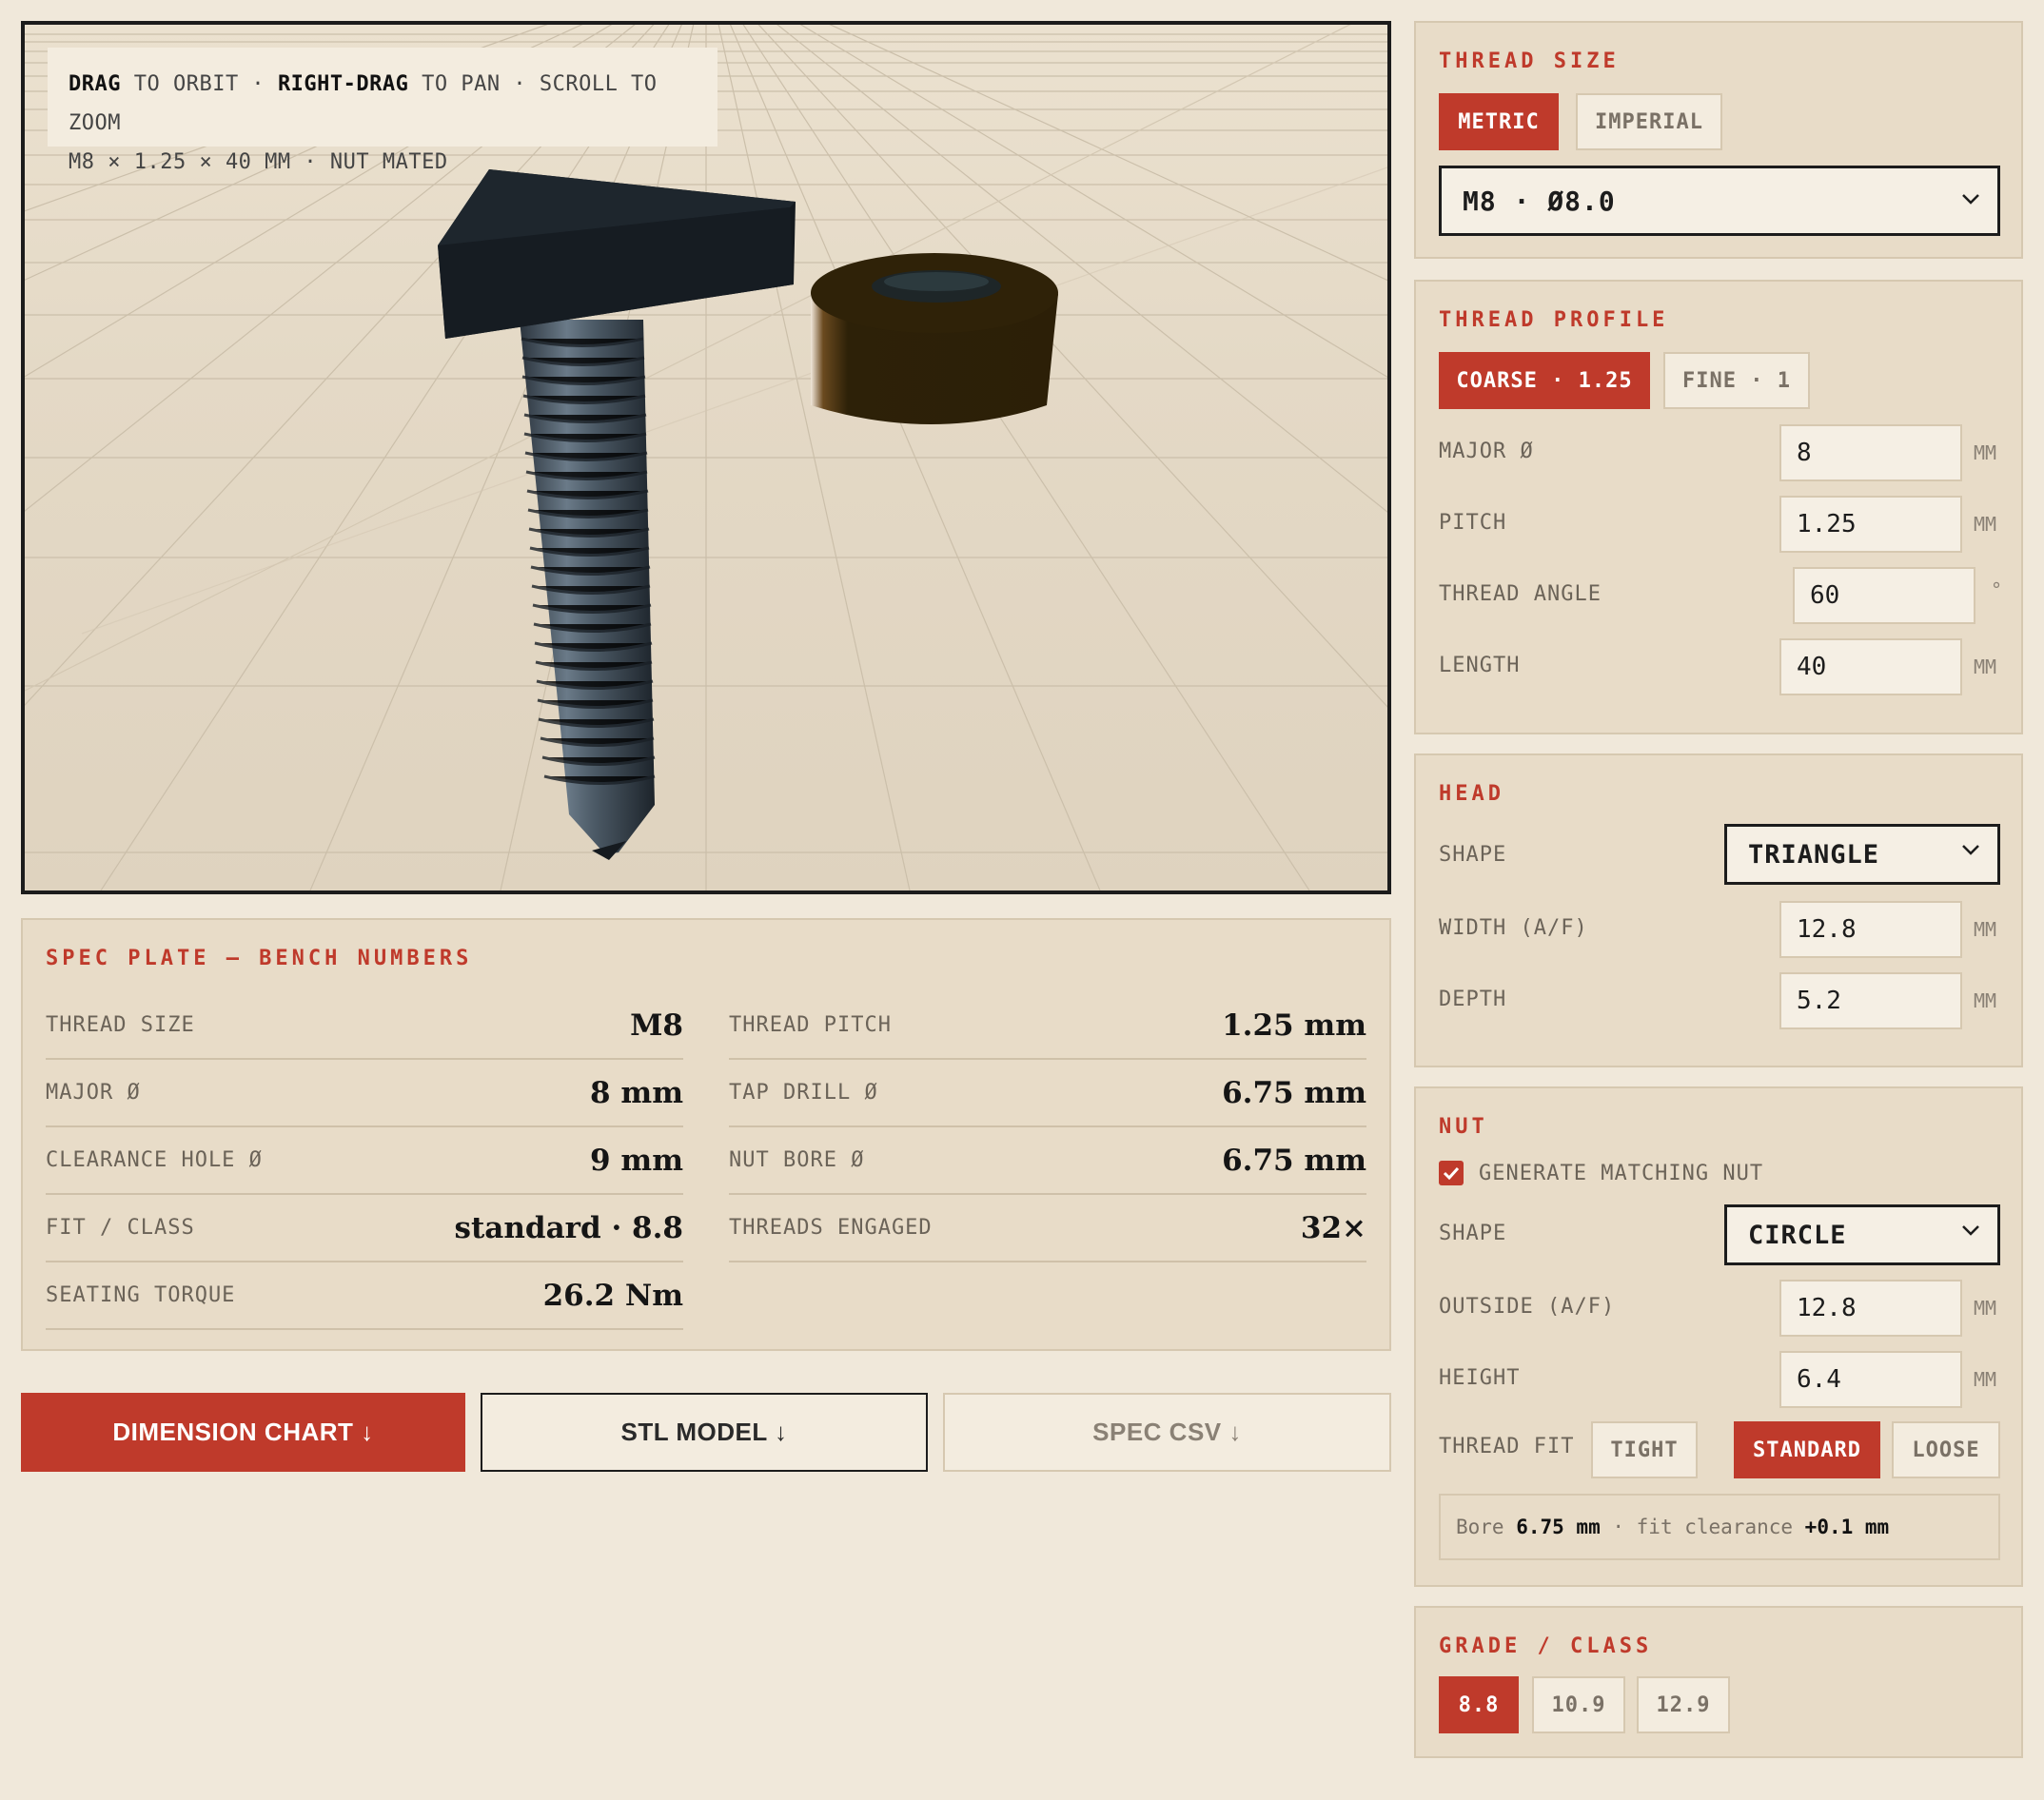 Image resolution: width=2044 pixels, height=1800 pixels. Describe the element at coordinates (1997, 589) in the screenshot. I see `degree-unit: °` at that location.